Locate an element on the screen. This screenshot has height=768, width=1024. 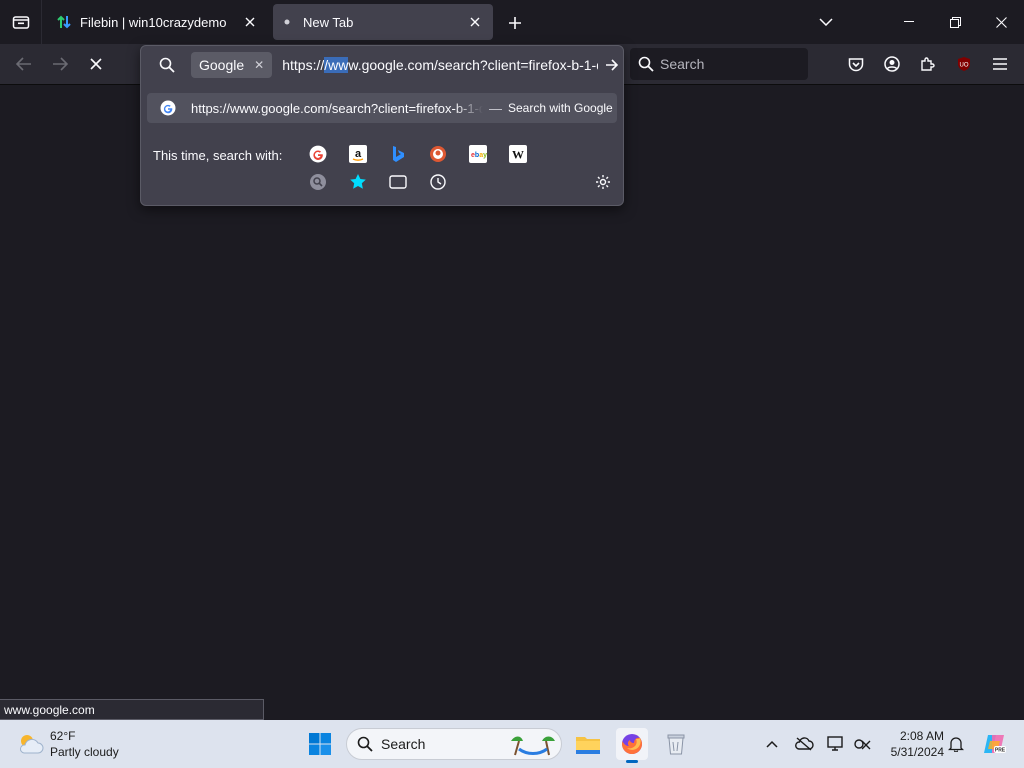
close-window-button is located at coordinates (1001, 22).